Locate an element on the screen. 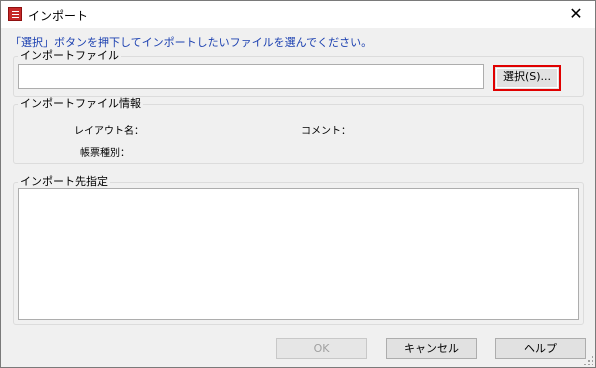 This screenshot has height=368, width=596. comment-label: コメント： is located at coordinates (326, 131).